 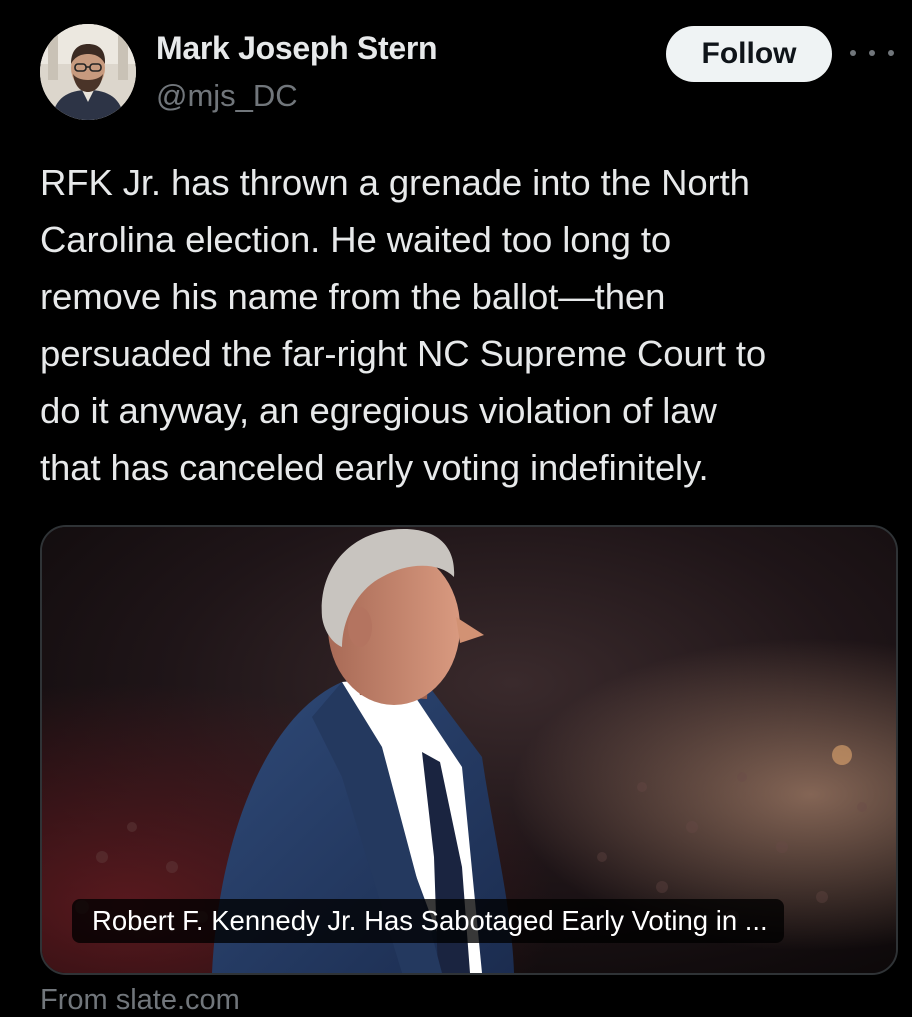 I want to click on tweet-text-line: Carolina election. He waited too long to, so click(x=356, y=239).